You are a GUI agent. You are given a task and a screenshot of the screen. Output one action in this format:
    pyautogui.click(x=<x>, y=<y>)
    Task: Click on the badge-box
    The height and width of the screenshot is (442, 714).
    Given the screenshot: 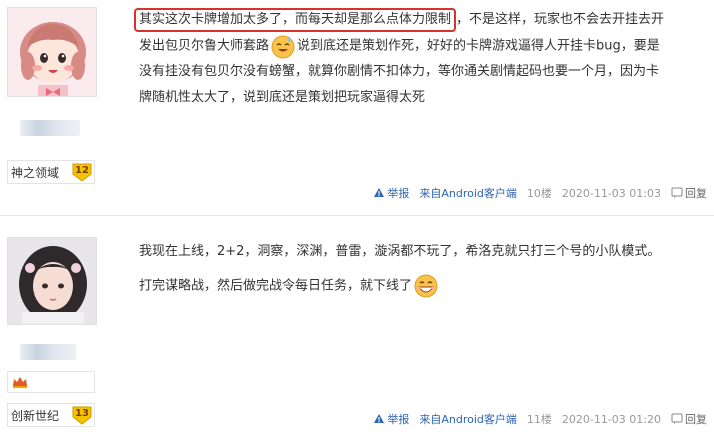 What is the action you would take?
    pyautogui.click(x=51, y=382)
    